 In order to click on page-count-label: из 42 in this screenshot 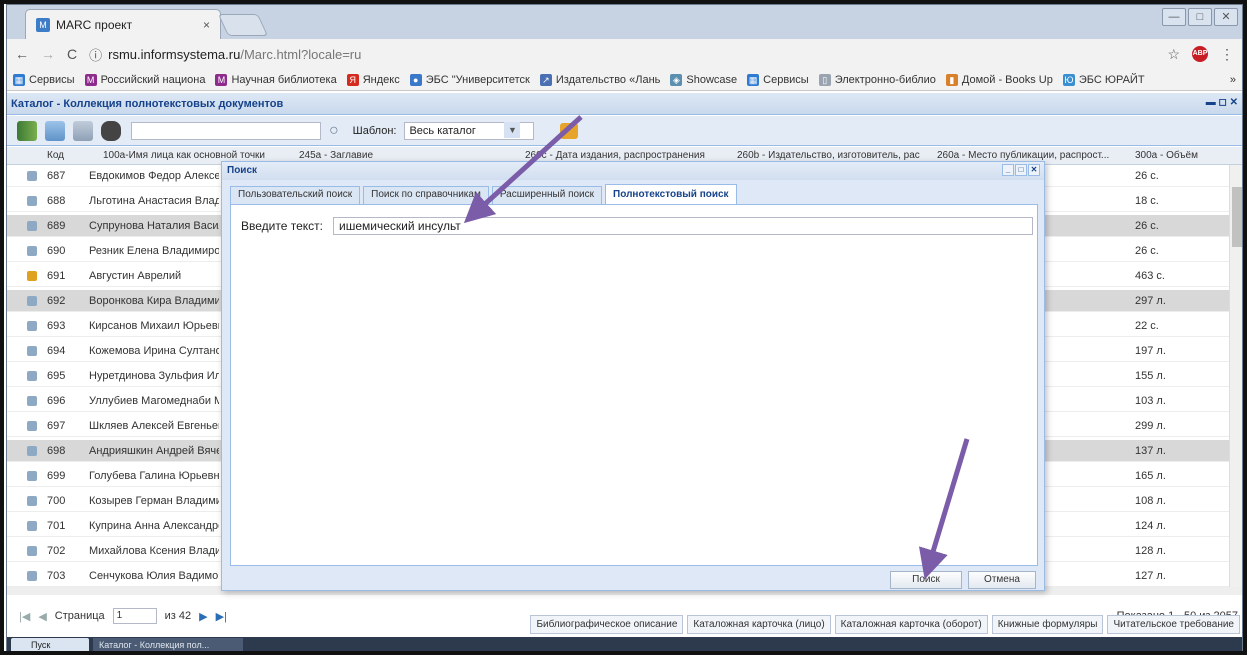, I will do `click(178, 616)`.